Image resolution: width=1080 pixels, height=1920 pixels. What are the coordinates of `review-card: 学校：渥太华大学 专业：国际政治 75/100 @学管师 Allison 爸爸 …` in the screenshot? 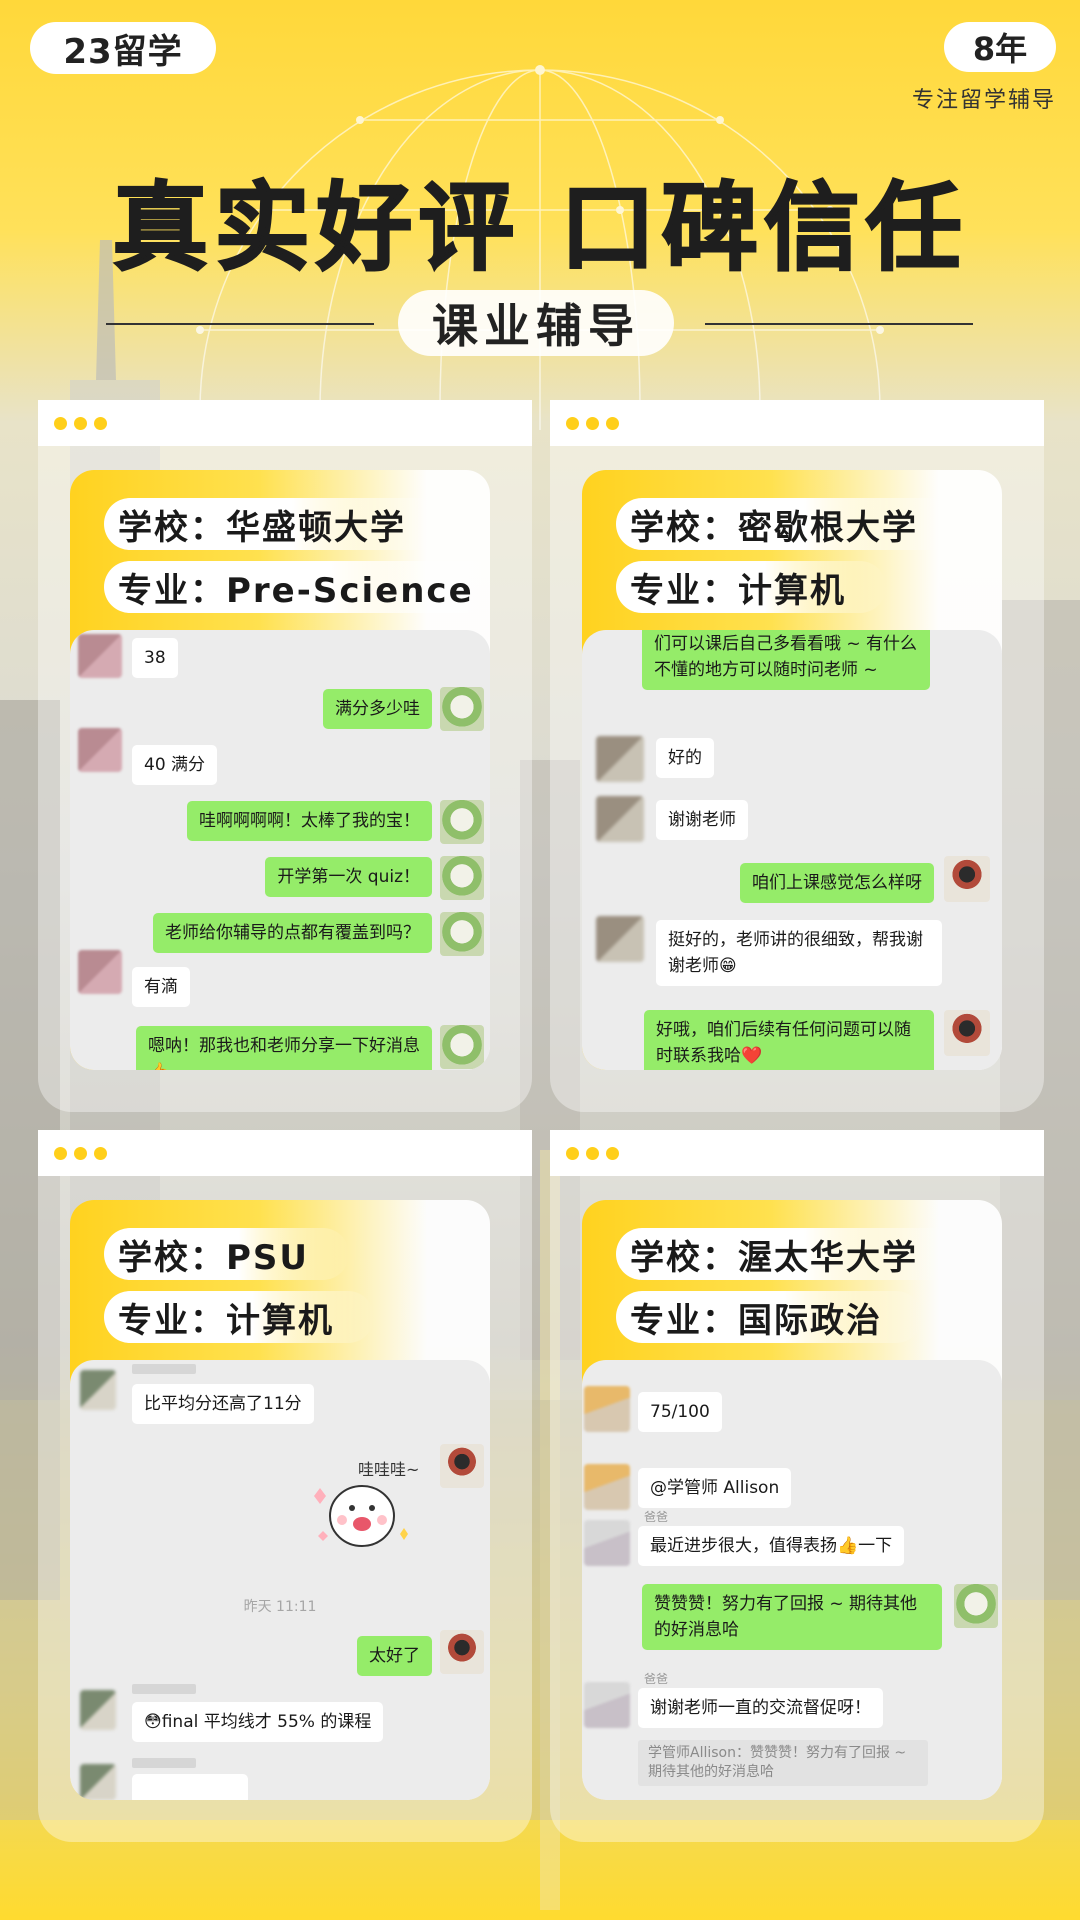 It's located at (792, 1500).